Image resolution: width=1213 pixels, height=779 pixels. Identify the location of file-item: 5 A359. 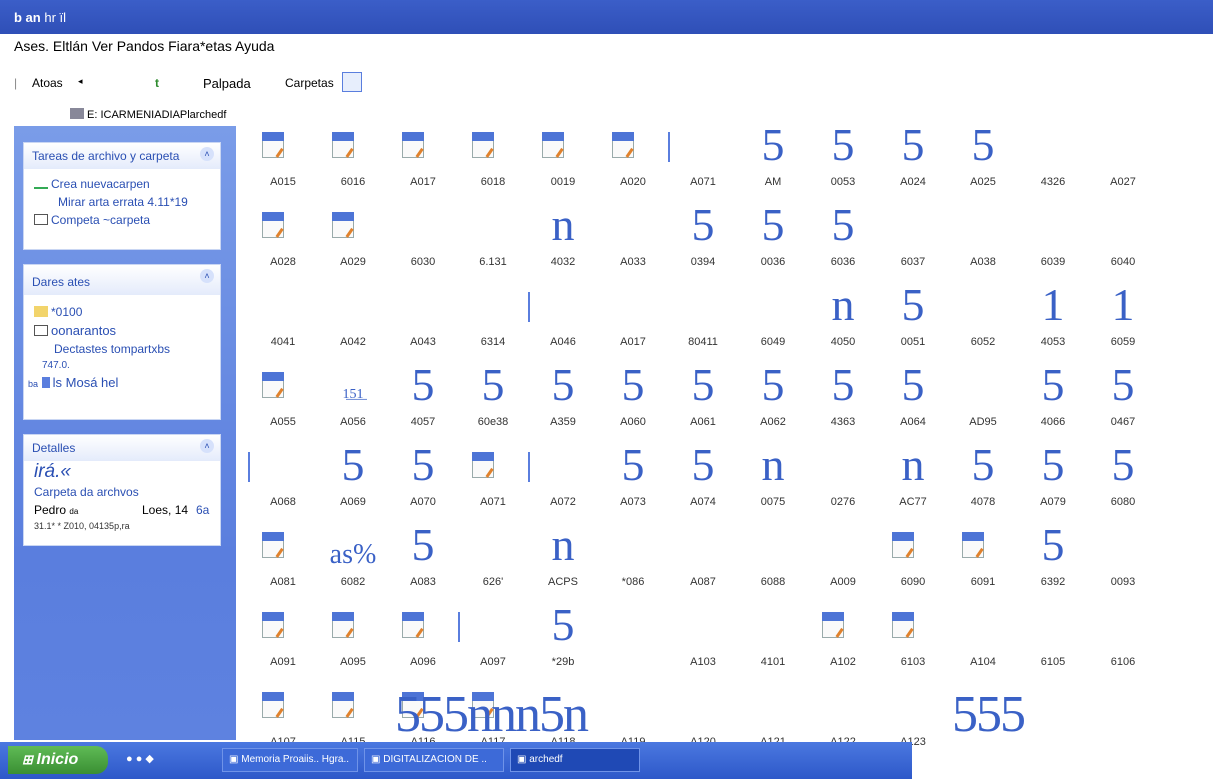
(563, 402).